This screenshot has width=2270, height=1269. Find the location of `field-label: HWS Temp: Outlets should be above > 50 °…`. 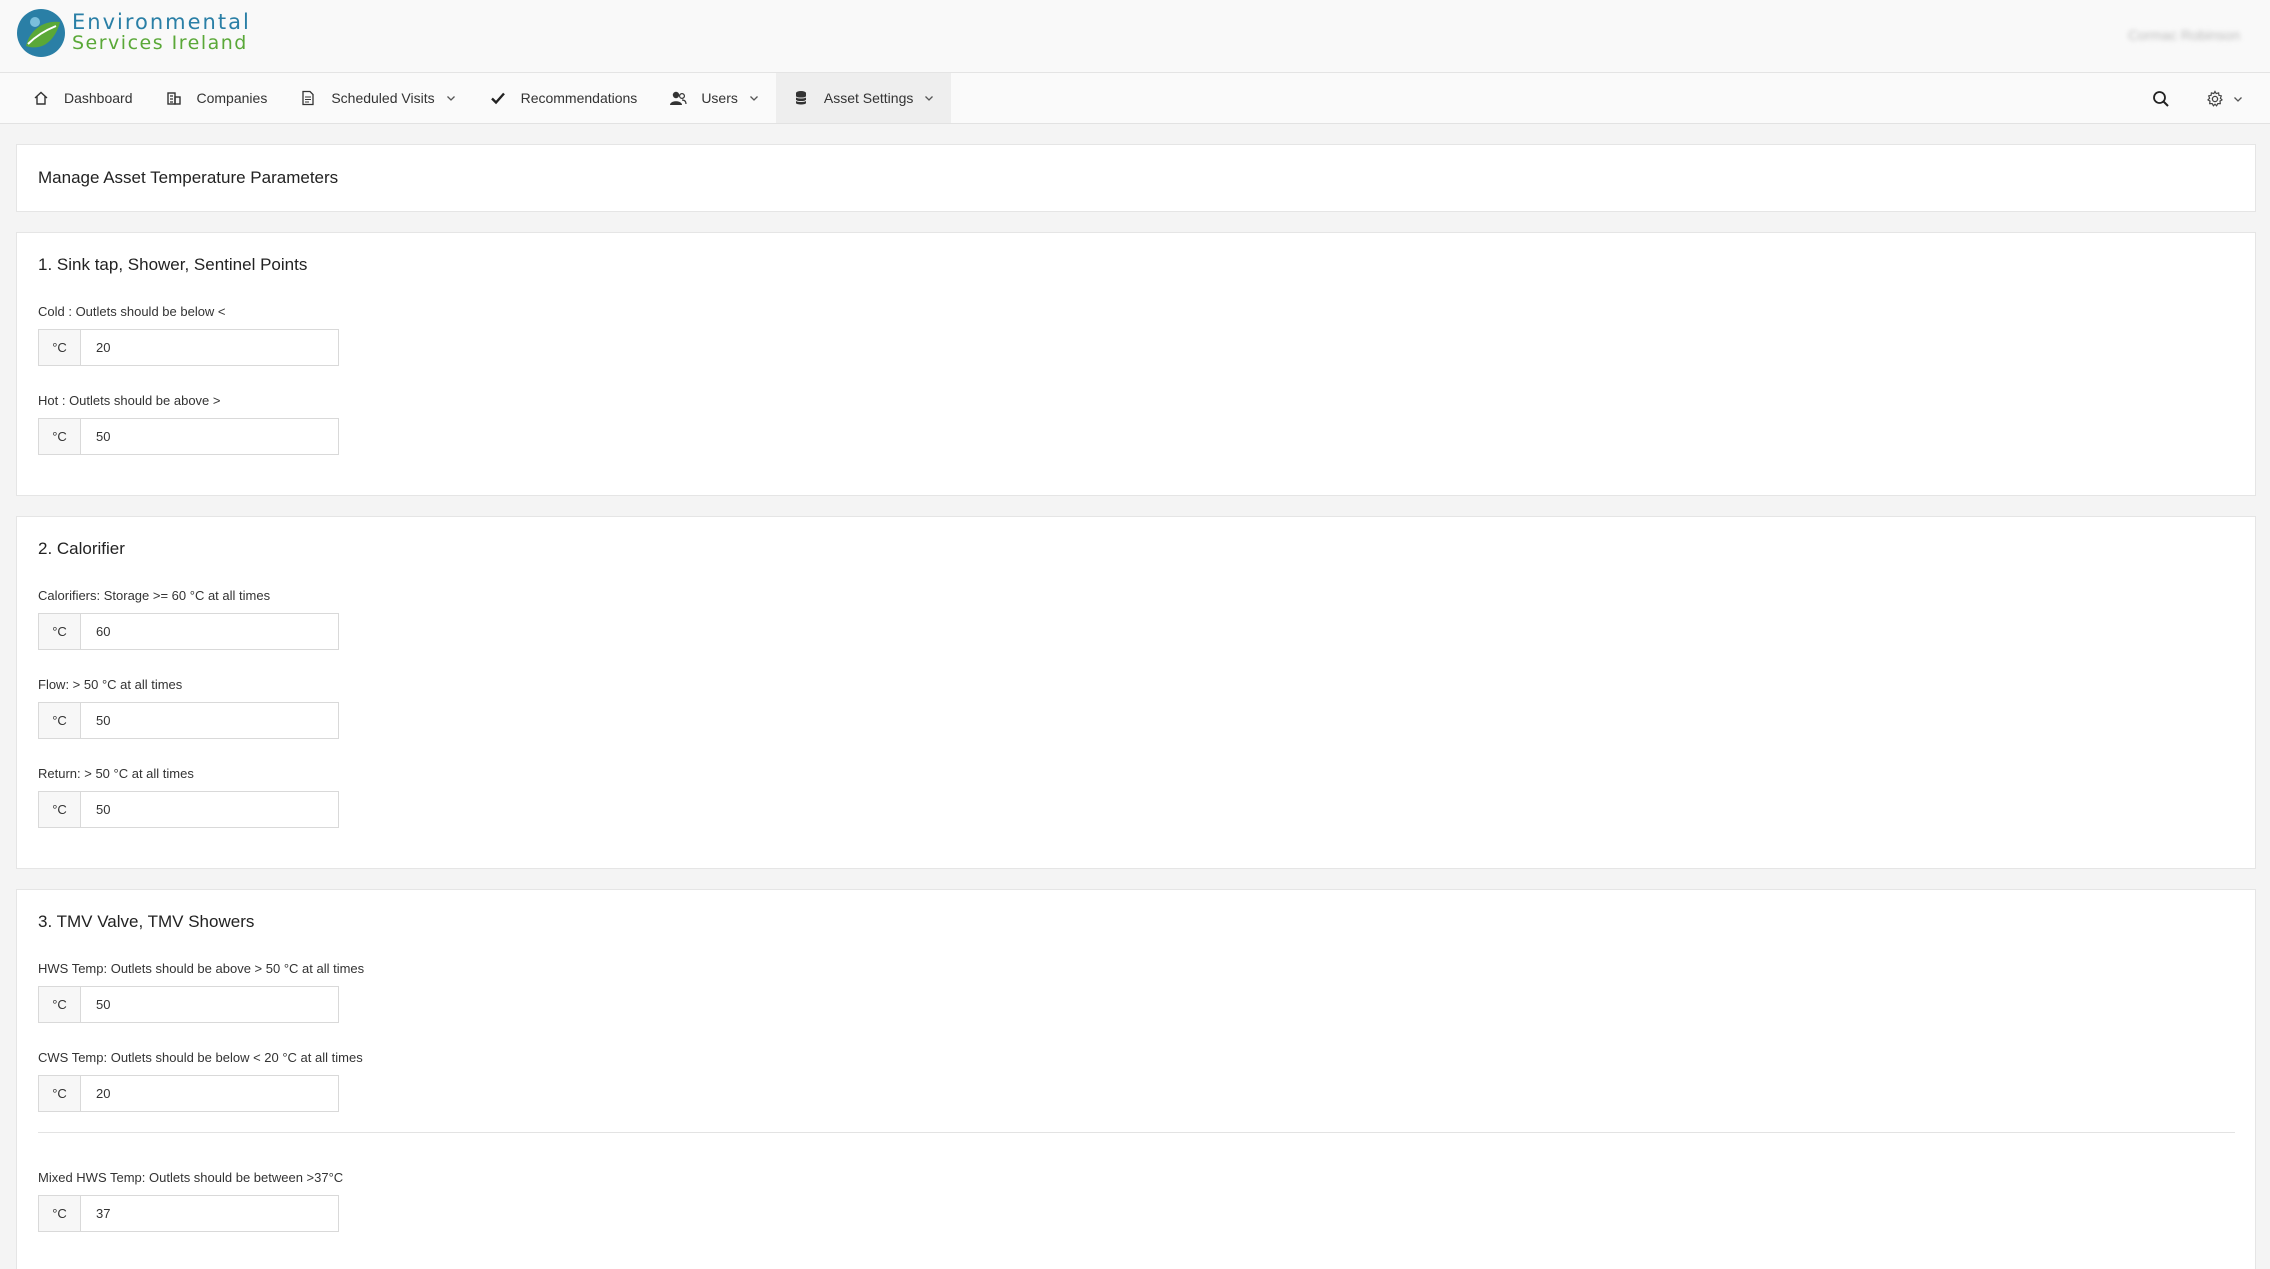

field-label: HWS Temp: Outlets should be above > 50 °… is located at coordinates (201, 968).